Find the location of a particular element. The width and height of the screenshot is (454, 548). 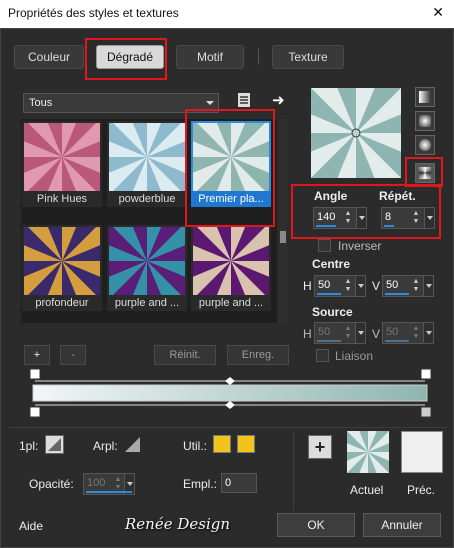

gradient-swatch-1: powderblue is located at coordinates (147, 164).